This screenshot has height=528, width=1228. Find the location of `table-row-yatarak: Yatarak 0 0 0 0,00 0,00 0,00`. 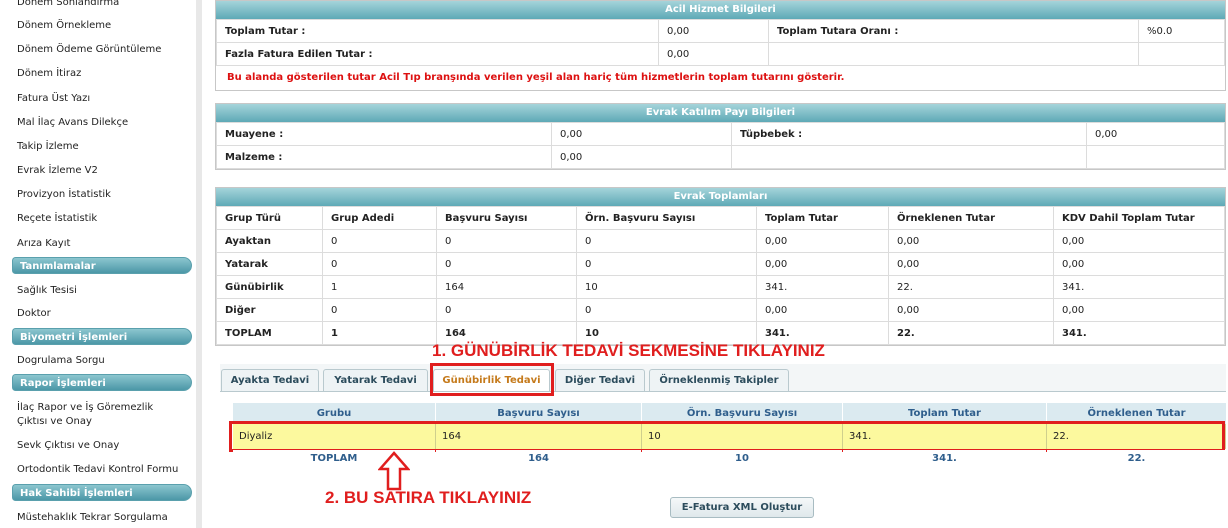

table-row-yatarak: Yatarak 0 0 0 0,00 0,00 0,00 is located at coordinates (720, 264).